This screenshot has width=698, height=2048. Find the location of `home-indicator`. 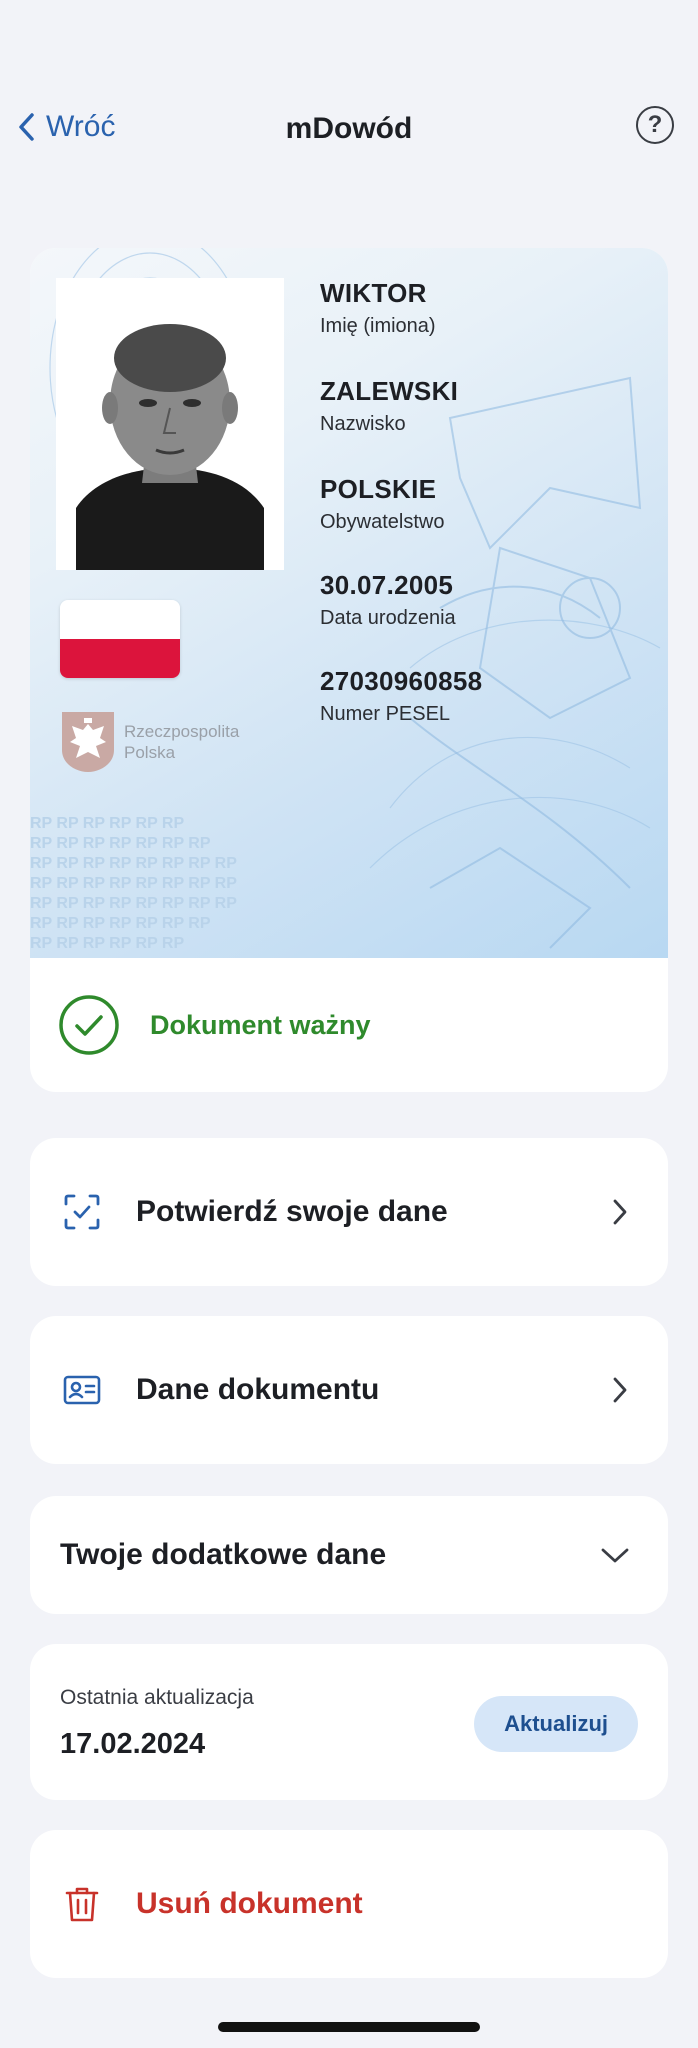

home-indicator is located at coordinates (349, 2027).